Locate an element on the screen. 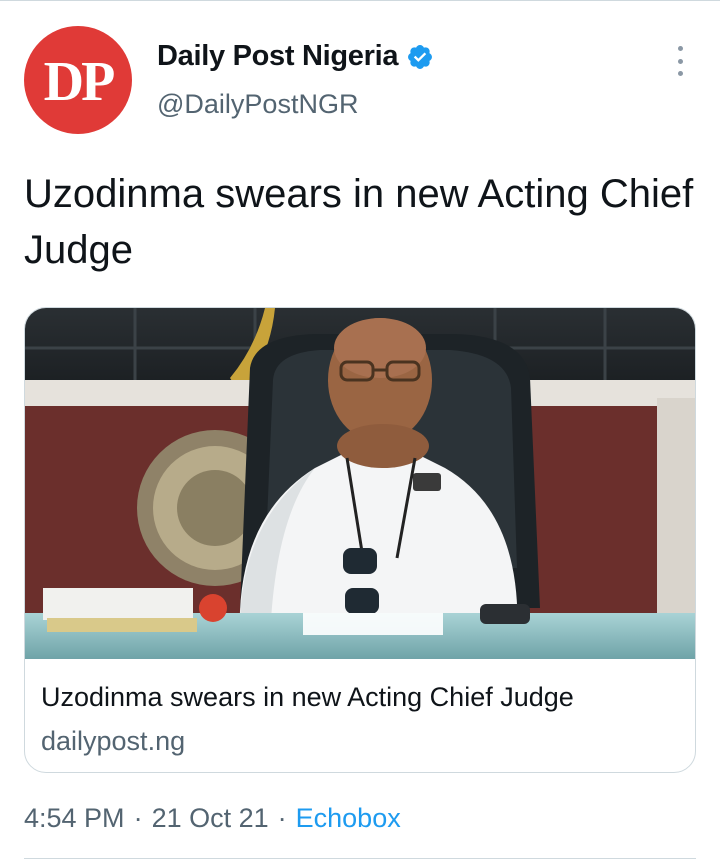 Image resolution: width=720 pixels, height=864 pixels. avatar: DP is located at coordinates (78, 80).